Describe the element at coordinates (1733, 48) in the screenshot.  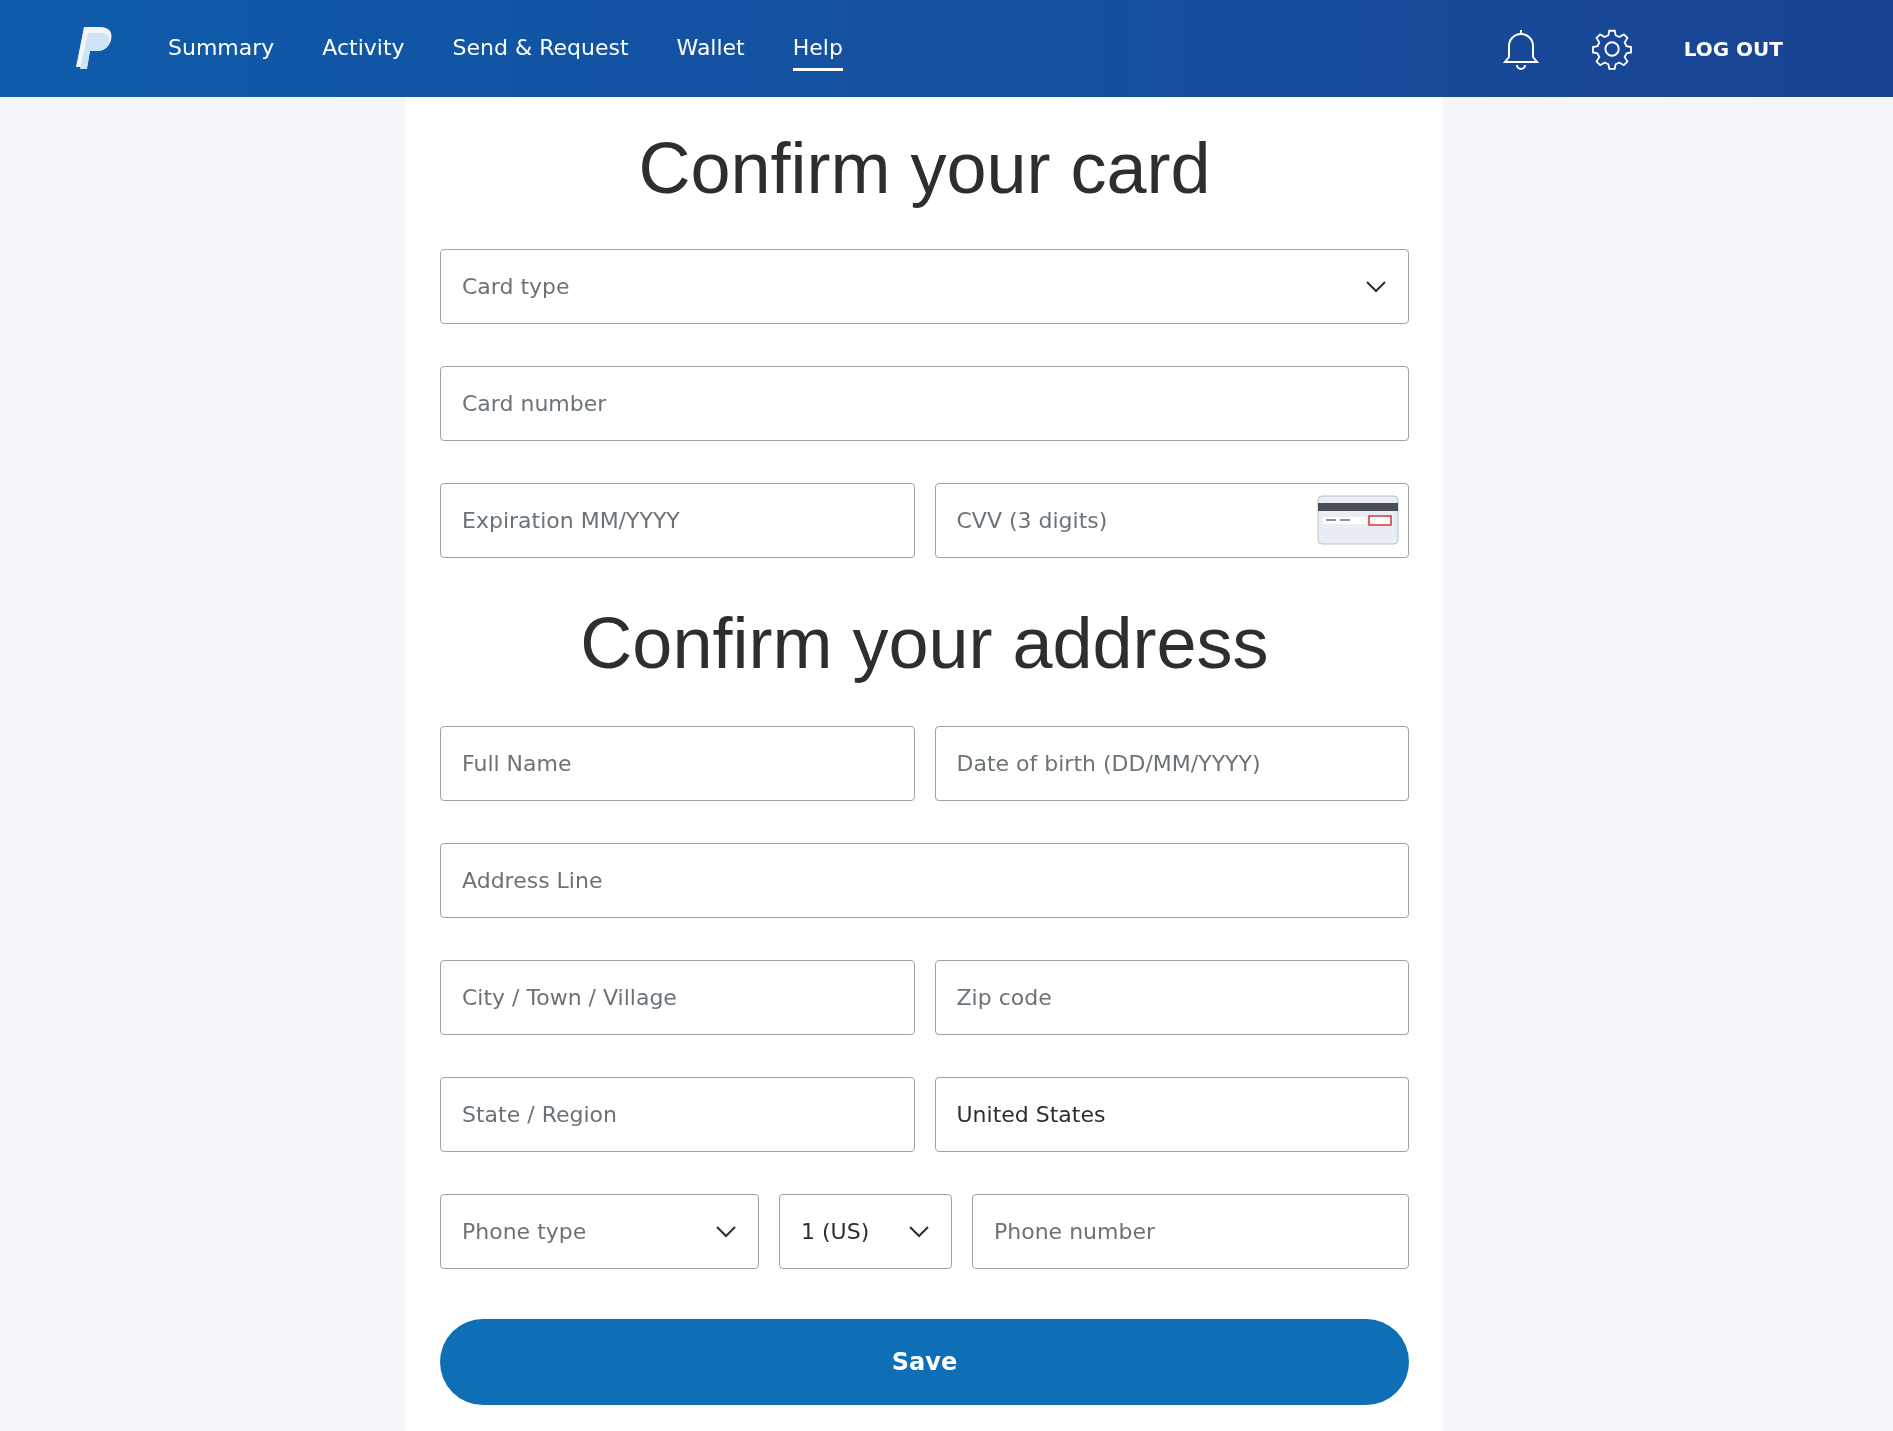
I see `logout-link: LOG OUT` at that location.